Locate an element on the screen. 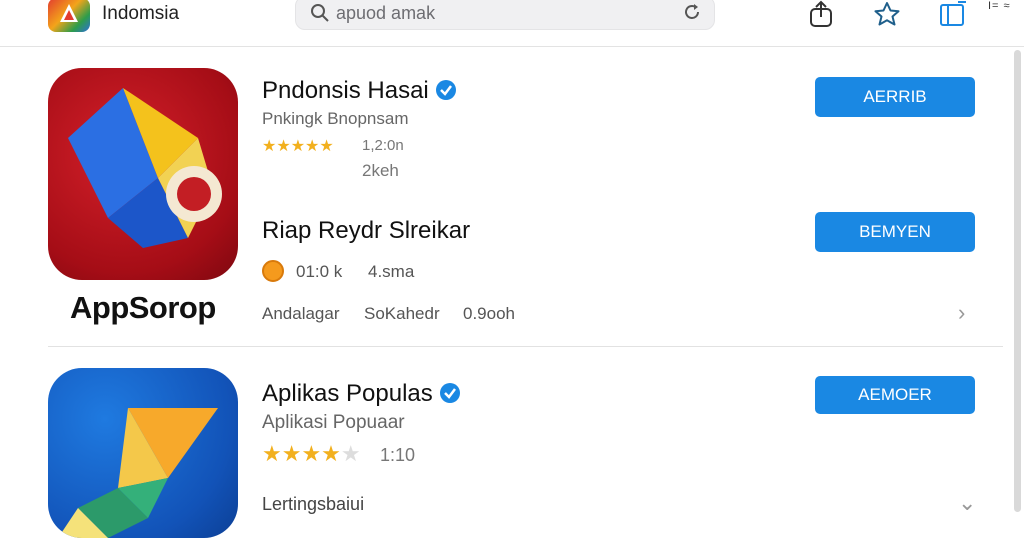 The height and width of the screenshot is (538, 1024). rating-count: 1,2:0n is located at coordinates (383, 145).